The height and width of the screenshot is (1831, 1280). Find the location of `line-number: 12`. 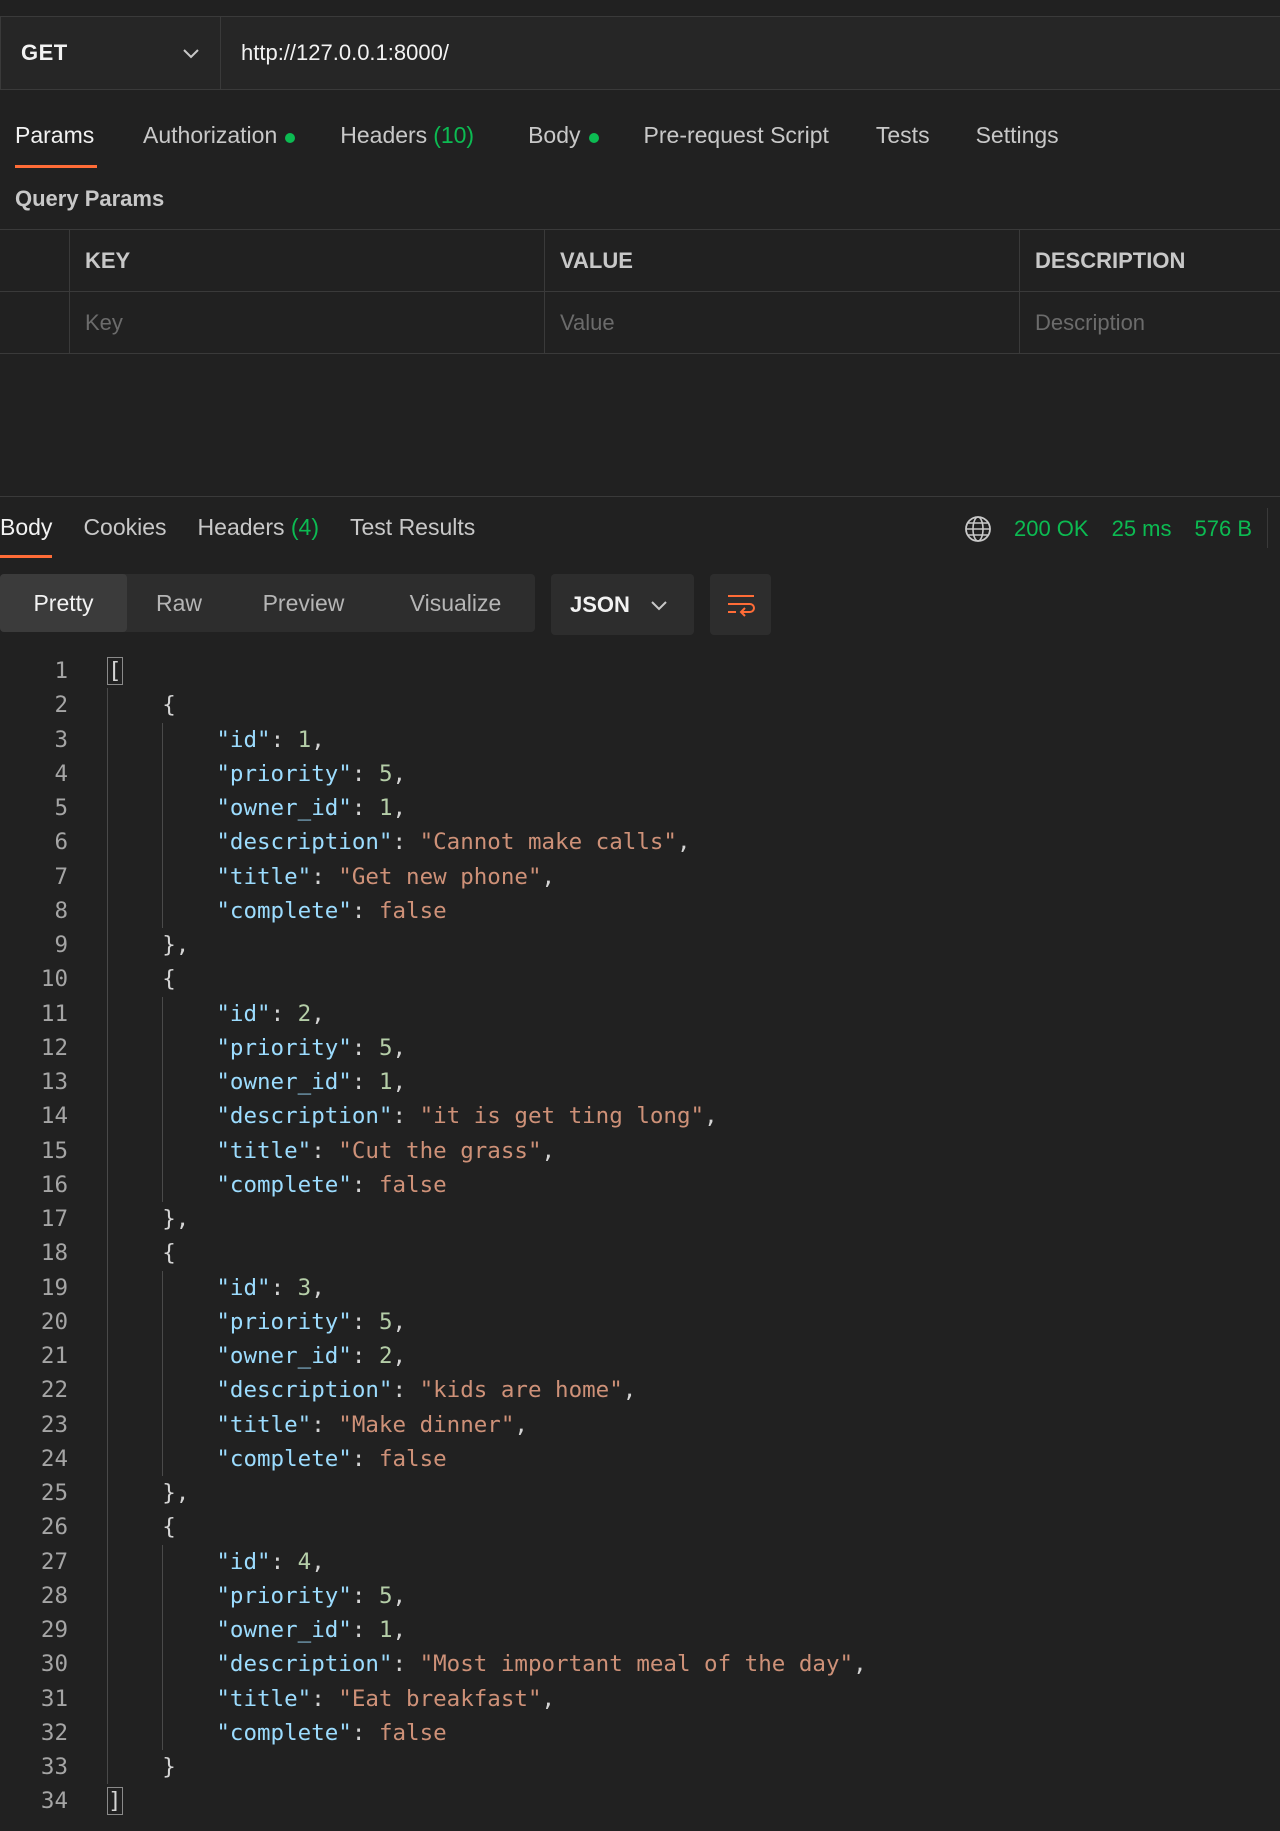

line-number: 12 is located at coordinates (54, 1047).